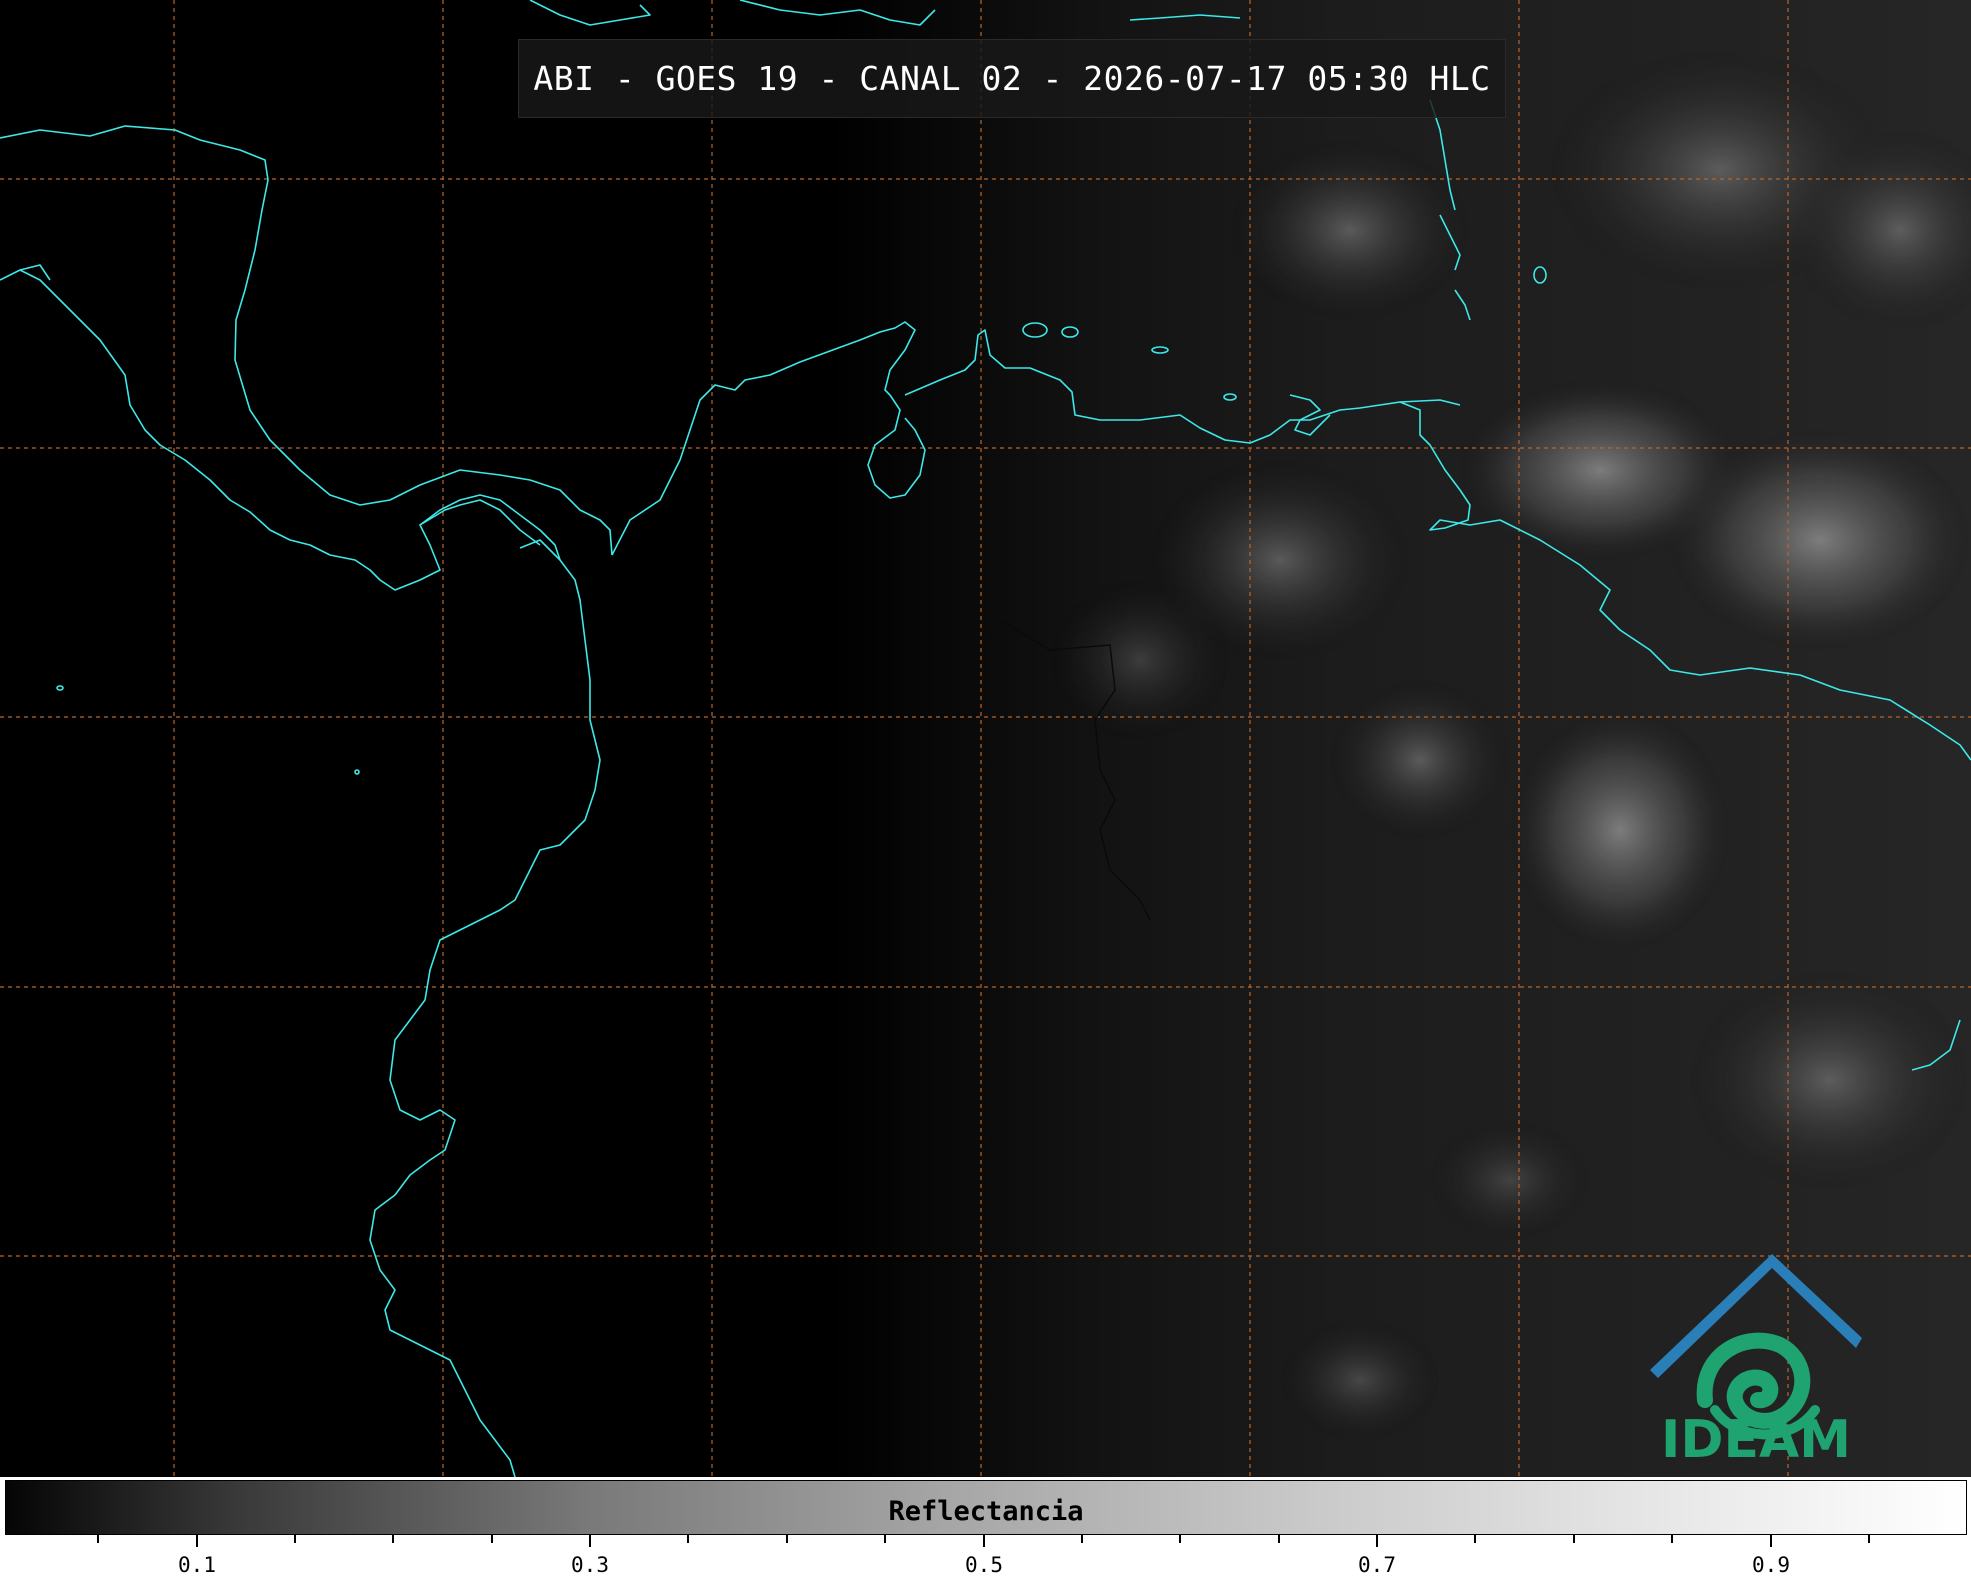 This screenshot has width=1971, height=1577. I want to click on logo-text: IDEAM, so click(1756, 1440).